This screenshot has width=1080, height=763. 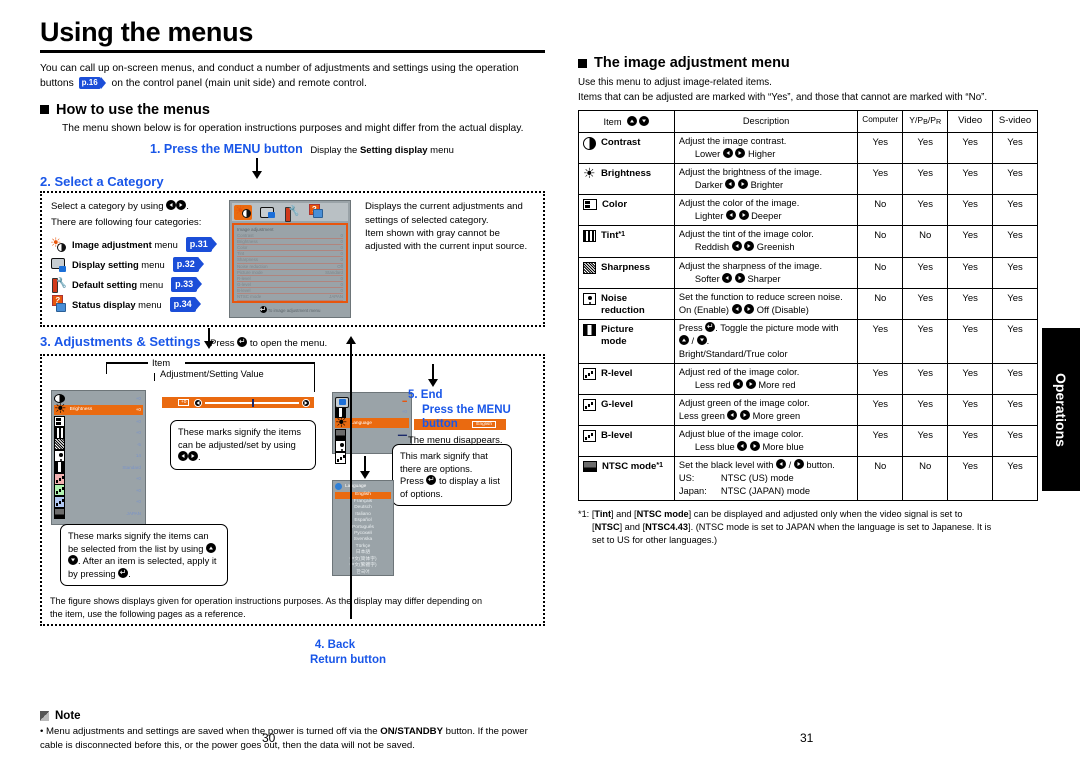 What do you see at coordinates (776, 415) in the screenshot?
I see `row-desc-right: More green` at bounding box center [776, 415].